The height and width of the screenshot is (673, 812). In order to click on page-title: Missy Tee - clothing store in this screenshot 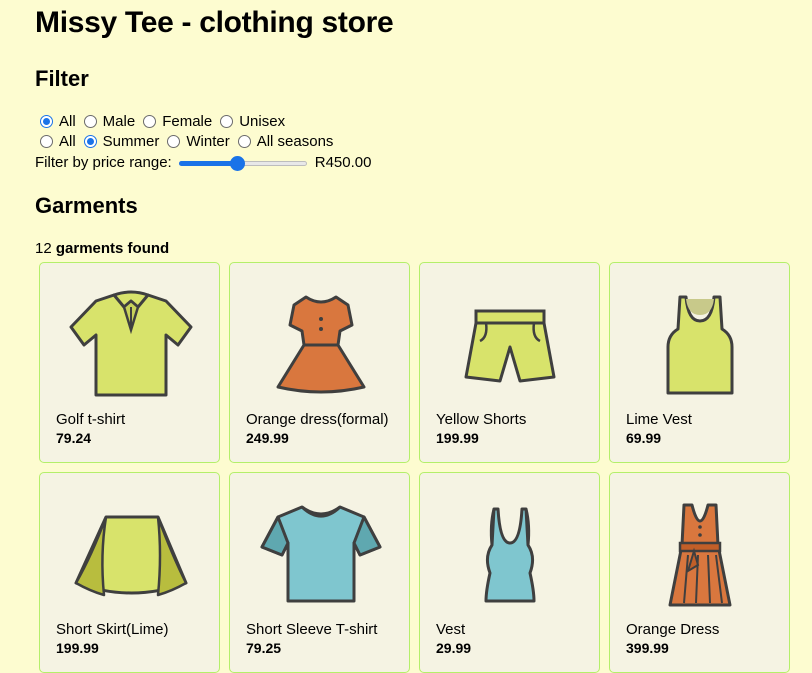, I will do `click(214, 22)`.